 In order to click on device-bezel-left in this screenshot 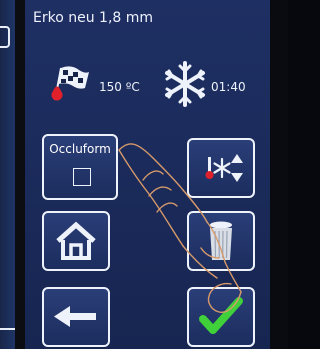, I will do `click(20, 174)`.